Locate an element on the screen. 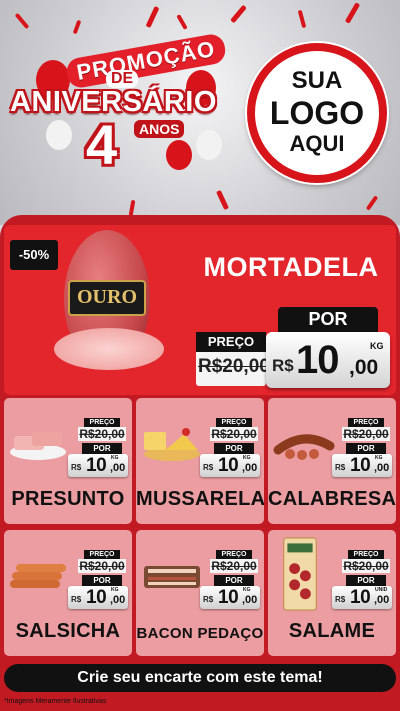 The width and height of the screenshot is (400, 711). mortadela-slices-image is located at coordinates (109, 349).